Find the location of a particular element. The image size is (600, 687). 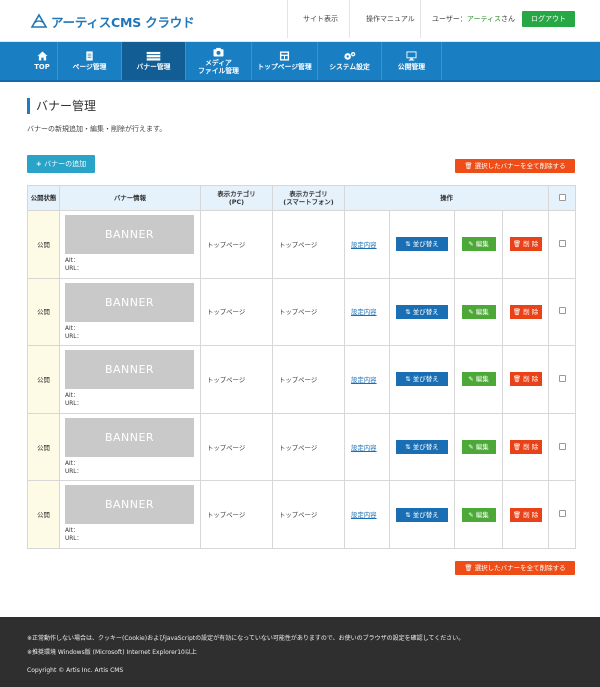

header-category-pc: 表示カテゴリ (PC) is located at coordinates (236, 198).